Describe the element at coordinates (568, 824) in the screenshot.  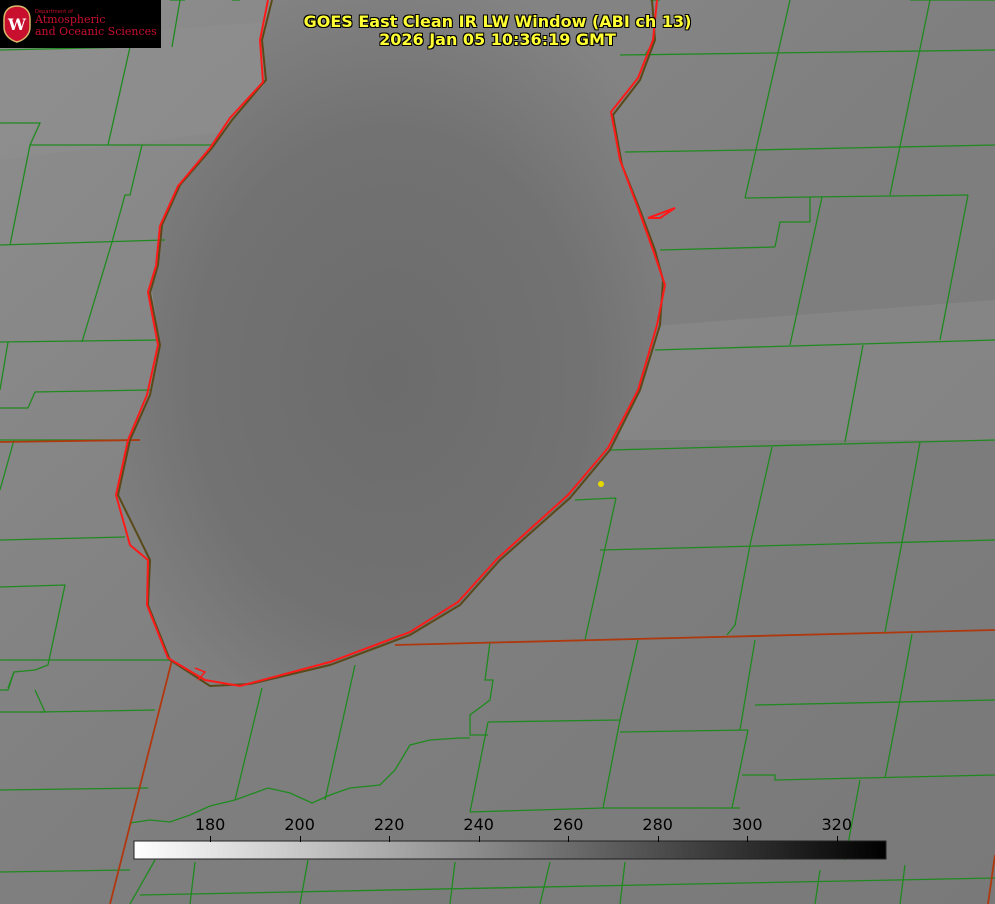
I see `colorbar-tick-label: 260` at that location.